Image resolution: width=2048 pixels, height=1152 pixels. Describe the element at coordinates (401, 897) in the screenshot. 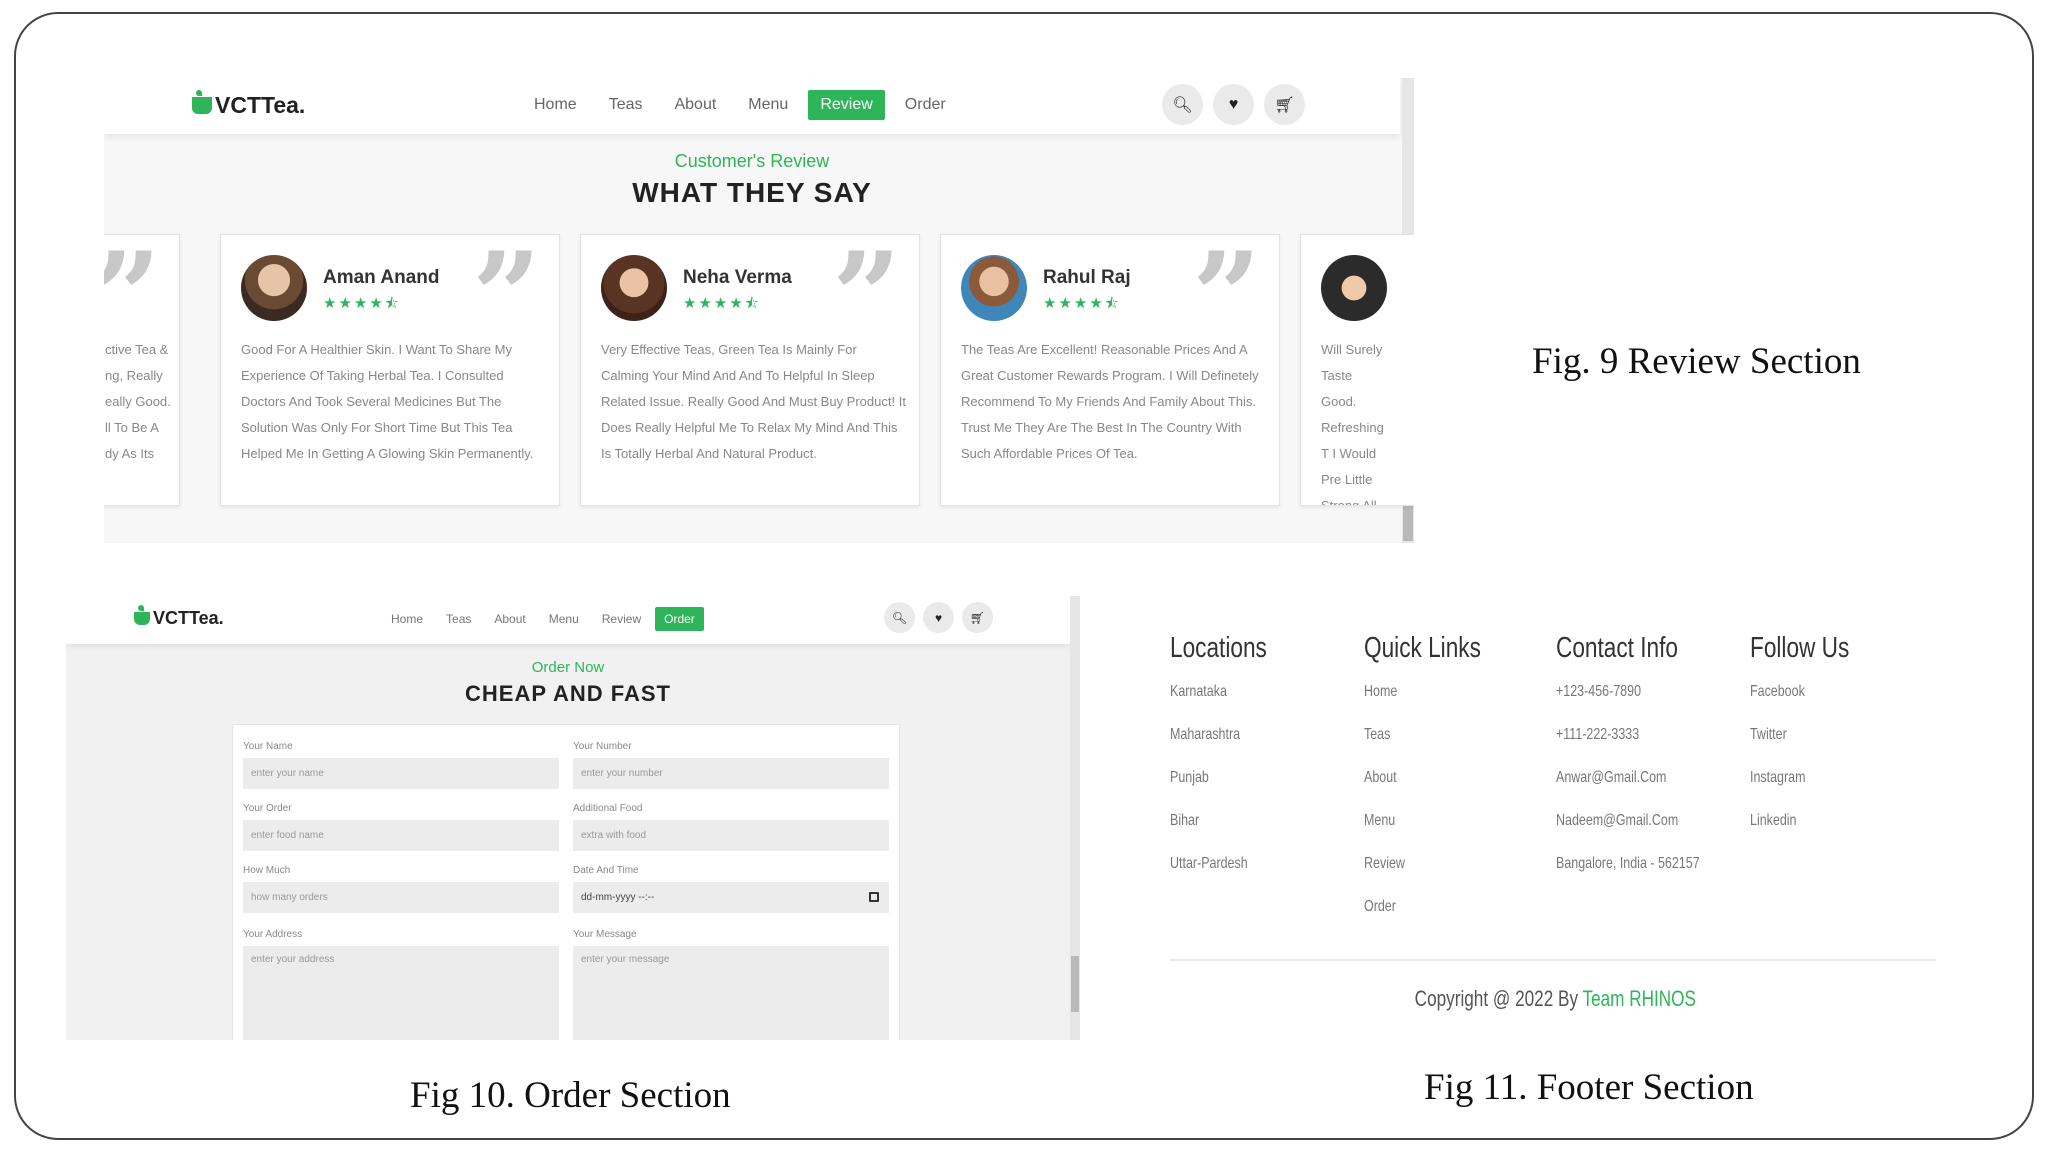

I see `how-much-input: how many orders` at that location.